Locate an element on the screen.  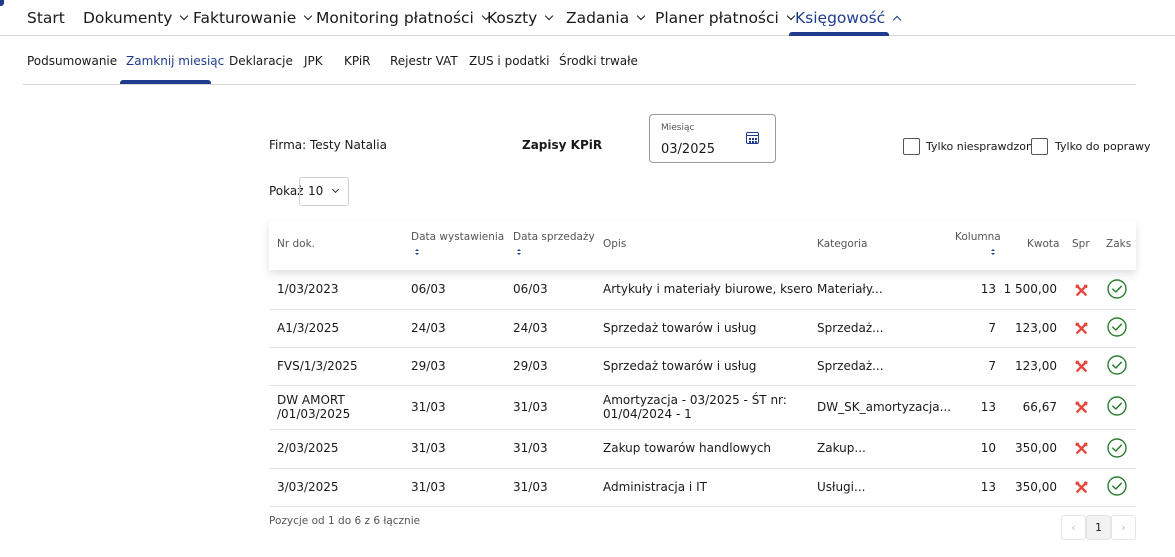
cell-opis: Zakup towarów handlowych is located at coordinates (687, 448).